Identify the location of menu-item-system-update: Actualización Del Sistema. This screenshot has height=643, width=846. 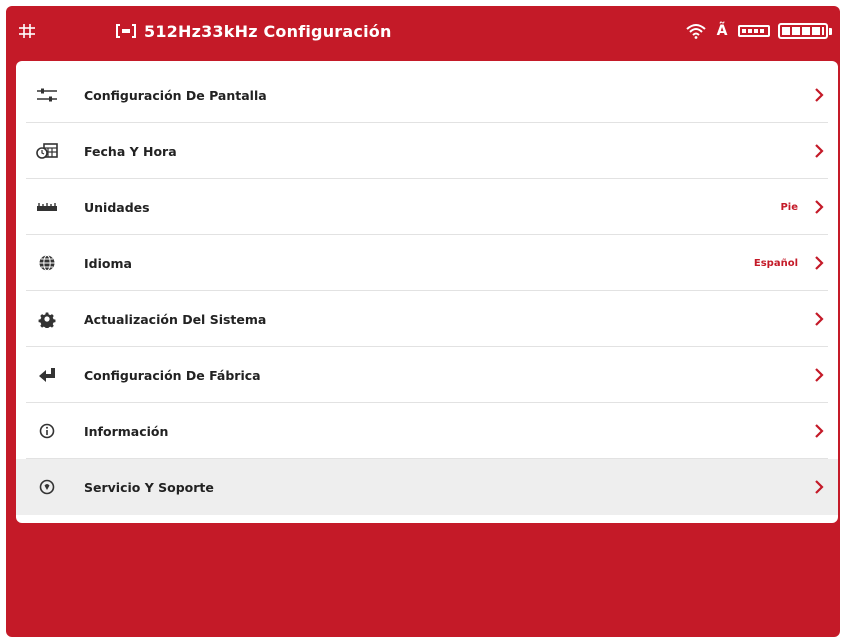
(427, 319).